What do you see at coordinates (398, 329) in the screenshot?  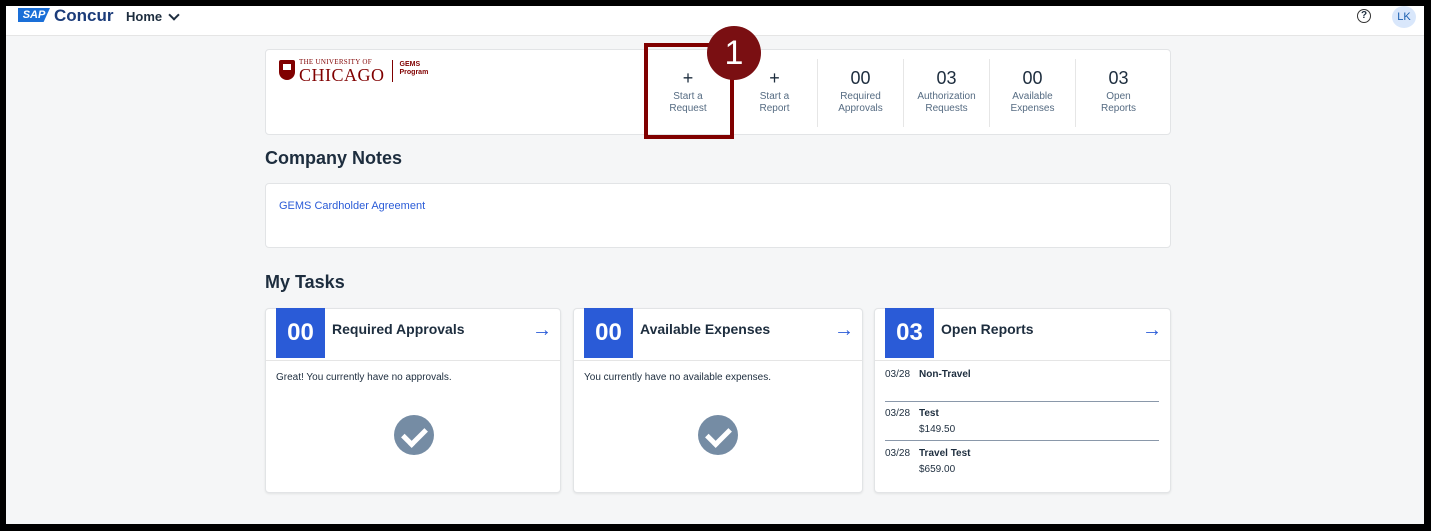 I see `card-title: Required Approvals` at bounding box center [398, 329].